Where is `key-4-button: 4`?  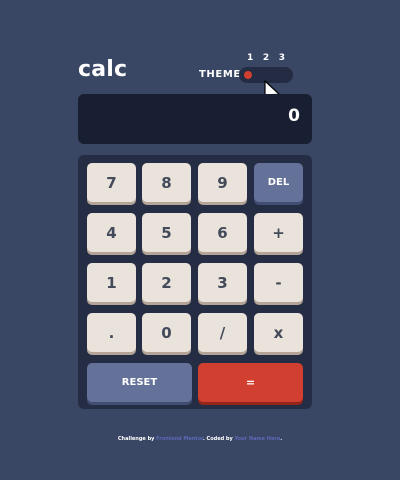 key-4-button: 4 is located at coordinates (111, 232).